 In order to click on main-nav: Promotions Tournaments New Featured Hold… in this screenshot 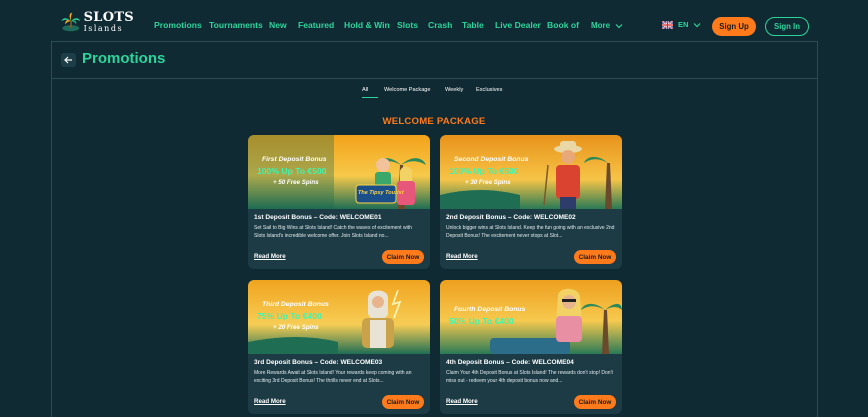, I will do `click(368, 25)`.